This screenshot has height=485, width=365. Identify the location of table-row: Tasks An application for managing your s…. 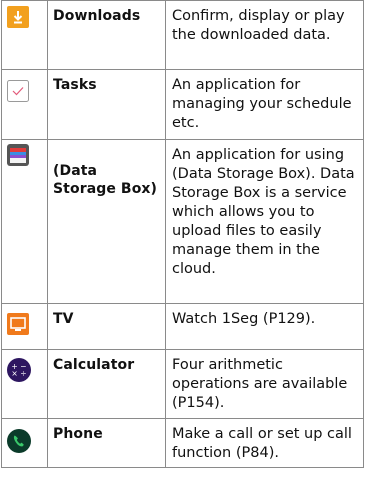
(182, 104).